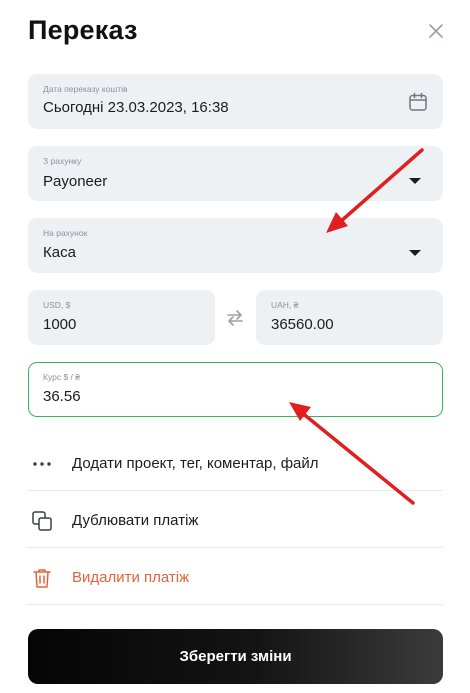 This screenshot has height=693, width=470. Describe the element at coordinates (349, 317) in the screenshot. I see `amount-to-input: UAH, ₴ 36560.00` at that location.